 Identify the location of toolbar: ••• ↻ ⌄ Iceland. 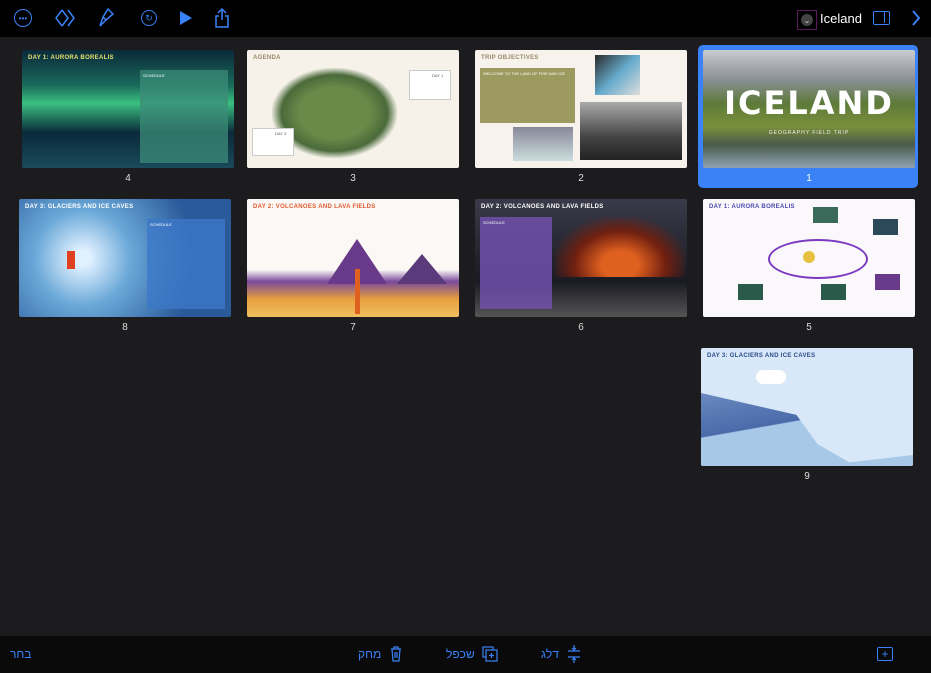
(465, 18).